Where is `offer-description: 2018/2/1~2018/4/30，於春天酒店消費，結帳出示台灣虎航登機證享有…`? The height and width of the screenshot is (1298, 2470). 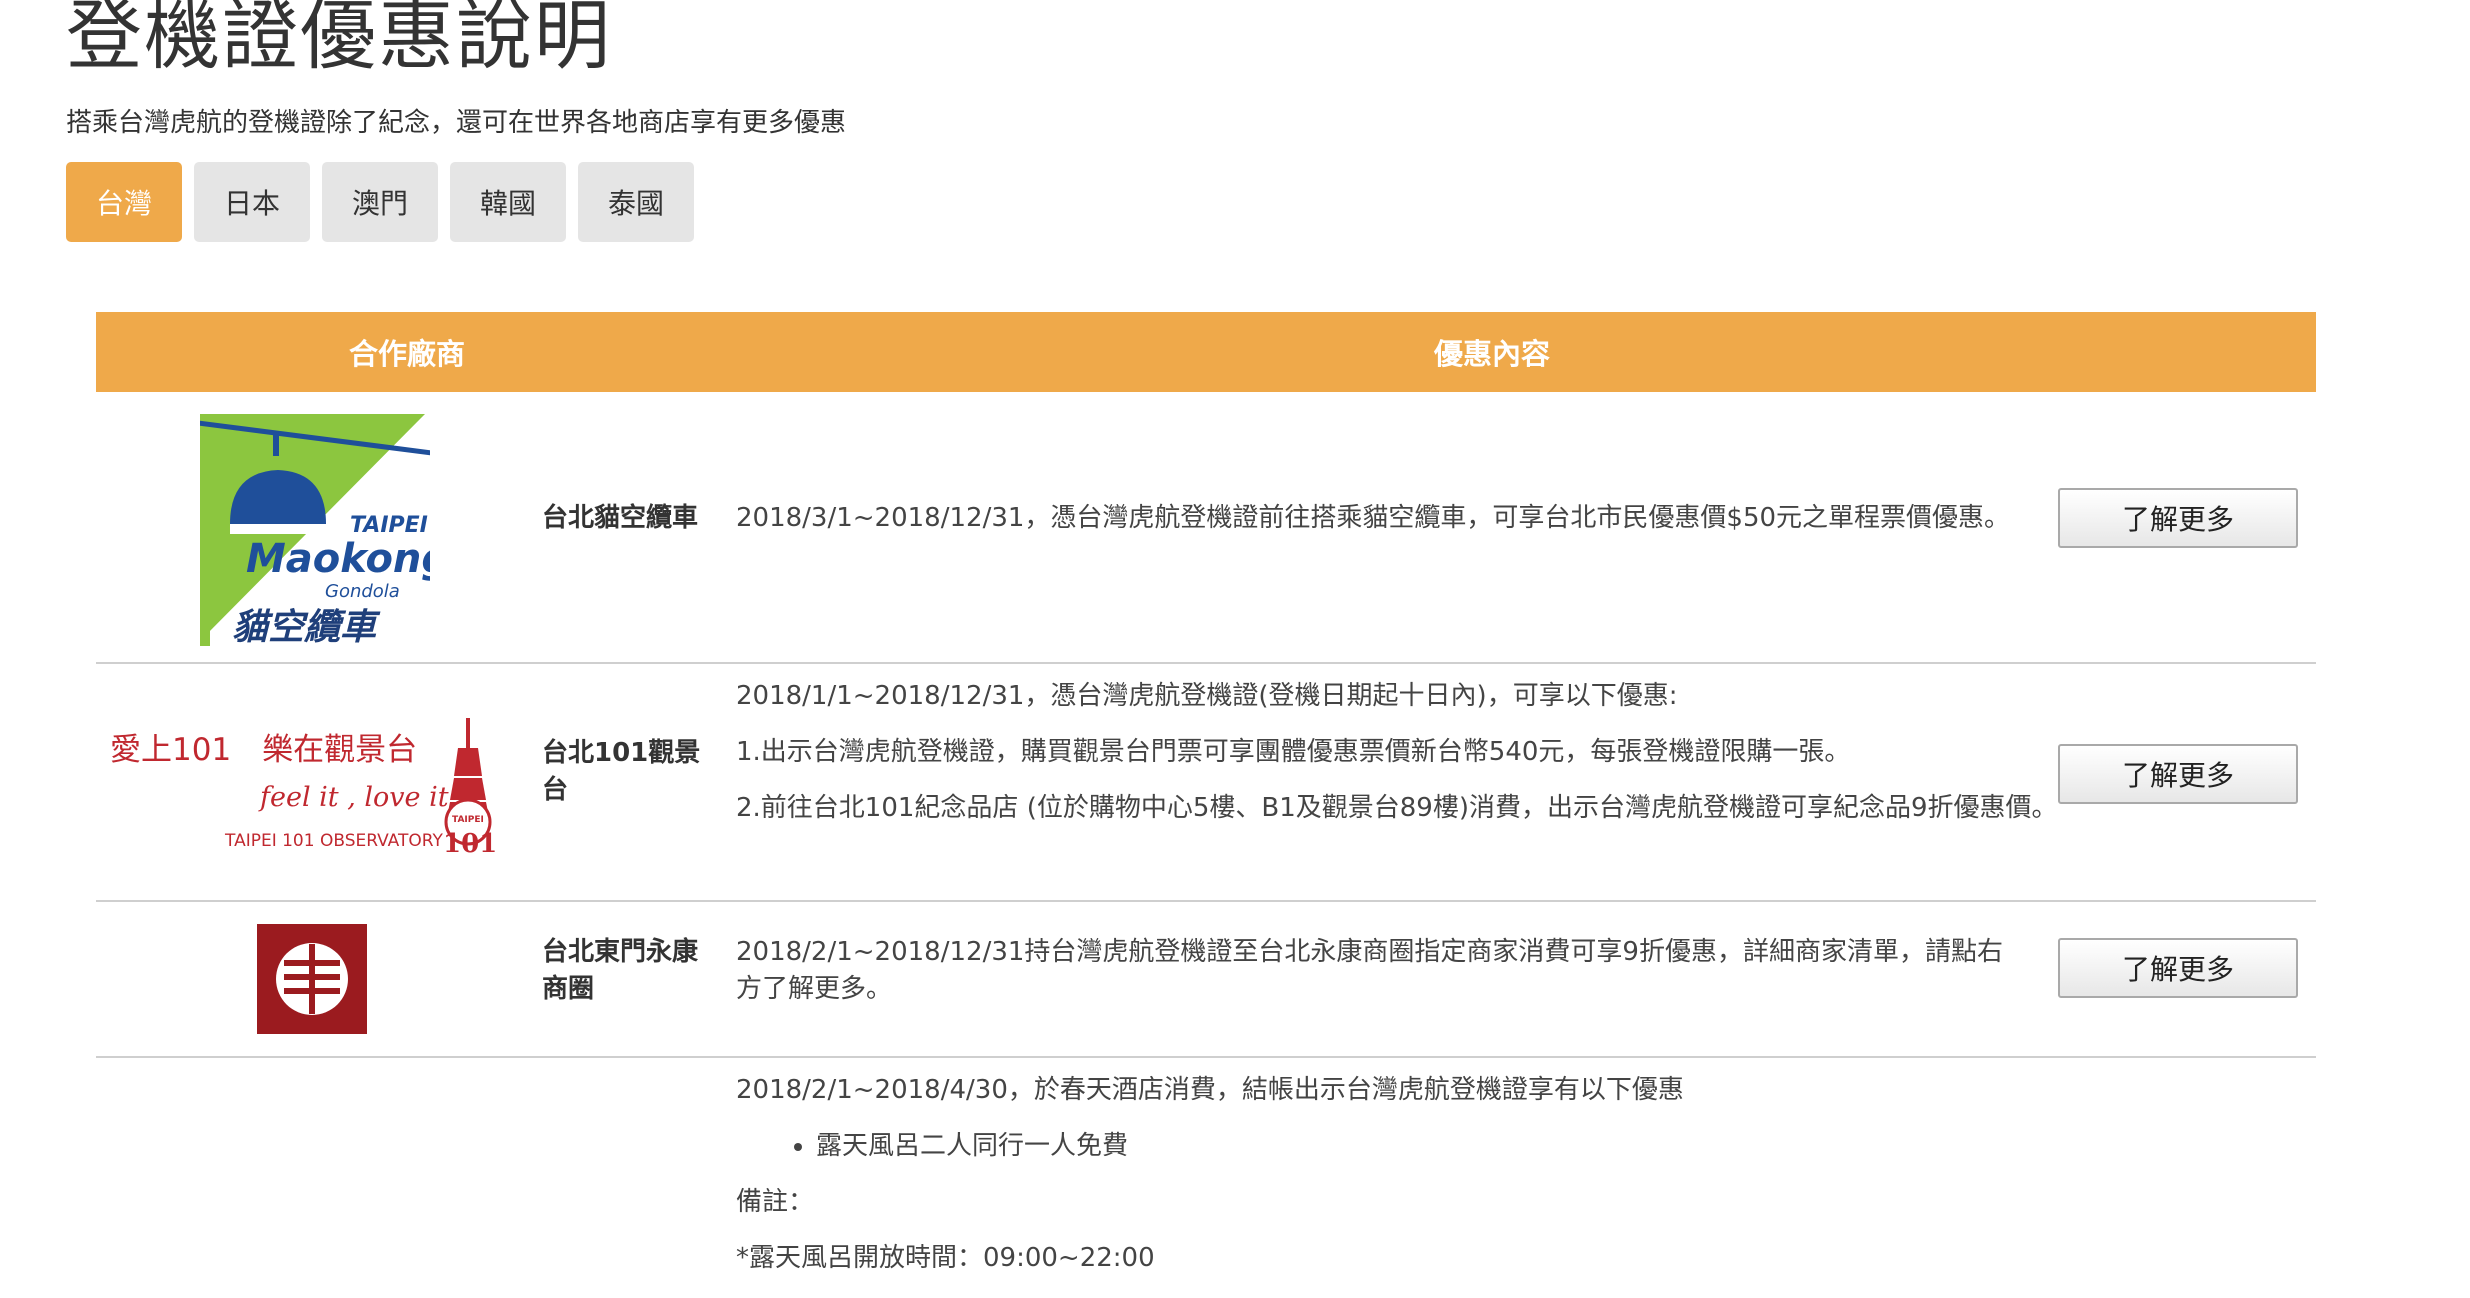
offer-description: 2018/2/1~2018/4/30，於春天酒店消費，結帳出示台灣虎航登機證享有… is located at coordinates (1421, 1184).